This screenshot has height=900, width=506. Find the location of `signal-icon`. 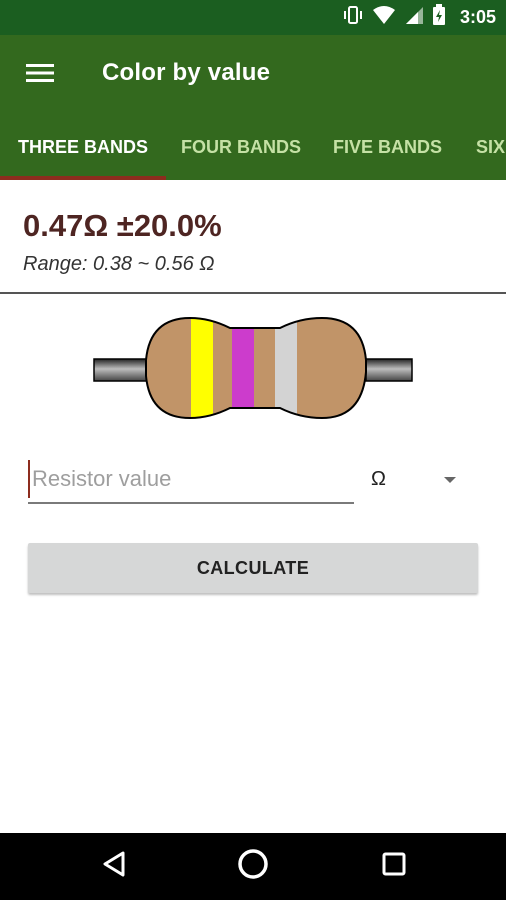

signal-icon is located at coordinates (414, 17).